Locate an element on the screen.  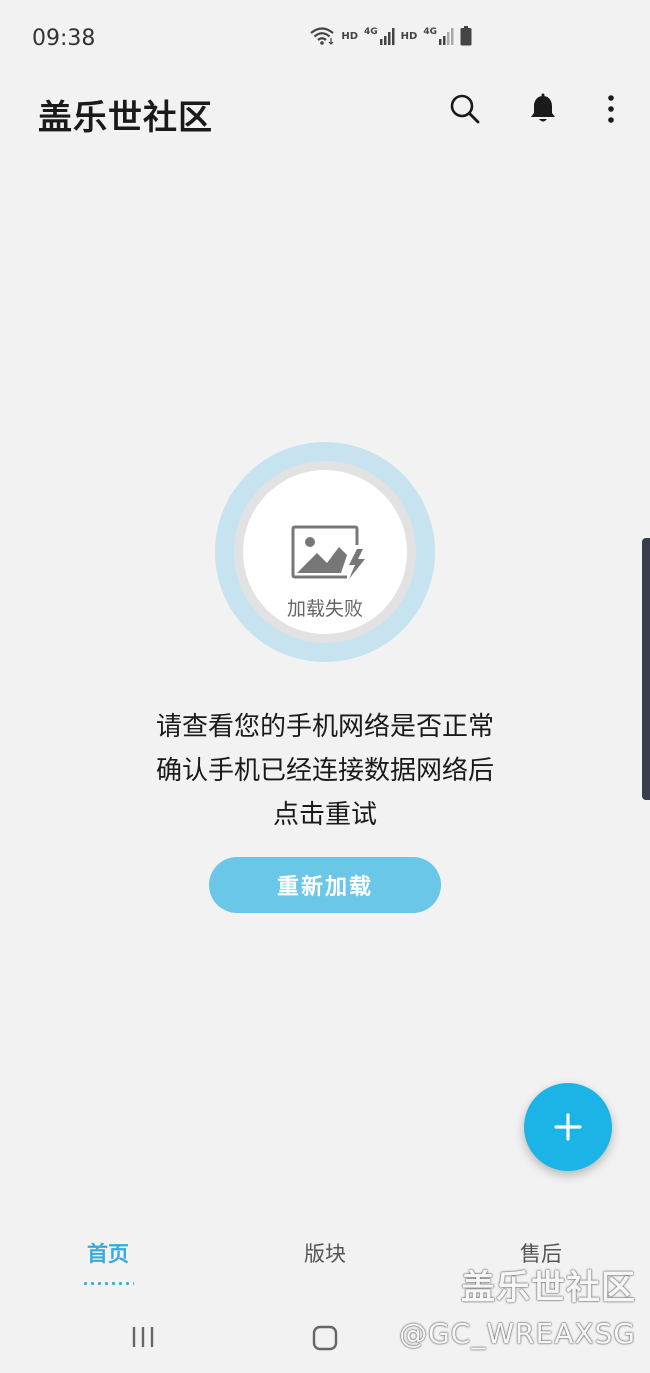
recent-apps-icon is located at coordinates (143, 1337).